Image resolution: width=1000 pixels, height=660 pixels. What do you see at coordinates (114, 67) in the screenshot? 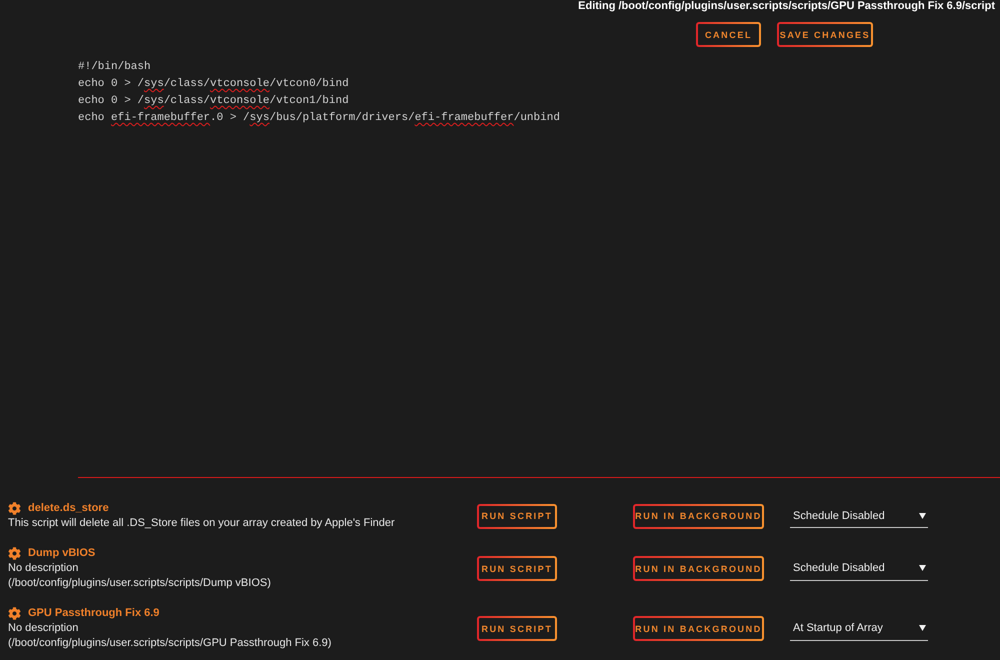
I see `code-line: #!/bin/bash` at bounding box center [114, 67].